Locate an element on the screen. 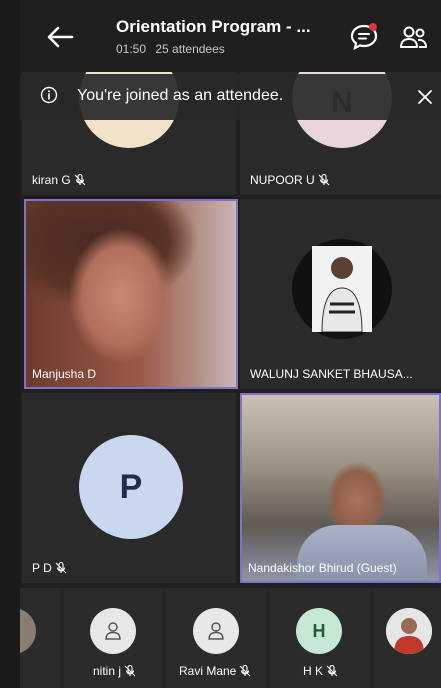  people-icon is located at coordinates (413, 37).